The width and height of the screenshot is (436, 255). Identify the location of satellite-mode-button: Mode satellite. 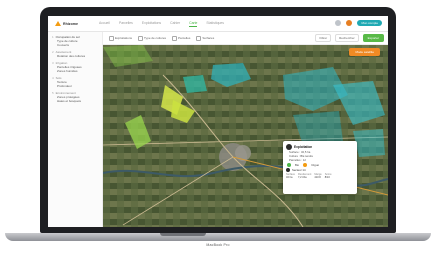
(364, 52).